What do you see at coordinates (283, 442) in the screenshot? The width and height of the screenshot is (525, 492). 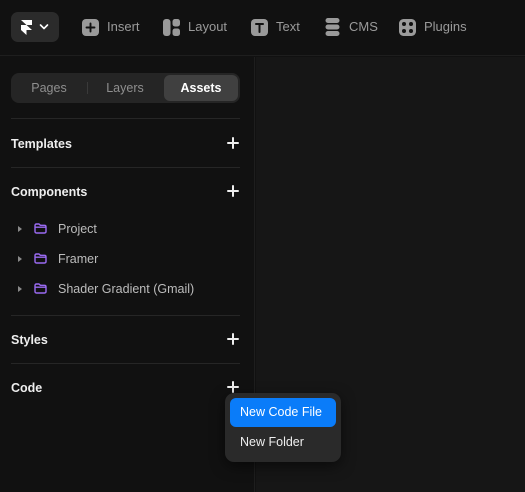 I see `menu-item-new-folder: New Folder` at bounding box center [283, 442].